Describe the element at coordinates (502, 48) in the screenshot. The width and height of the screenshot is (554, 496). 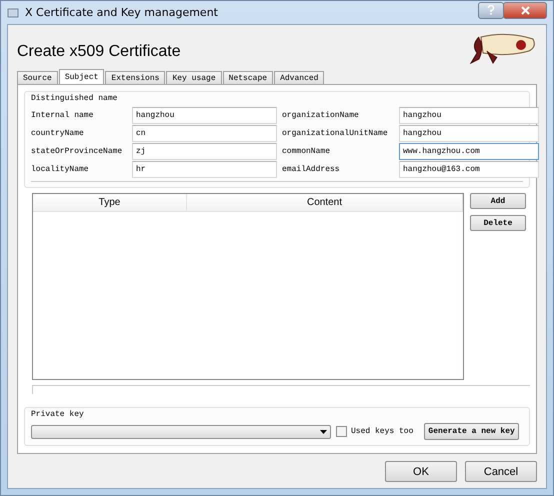
I see `scroll-logo-icon` at that location.